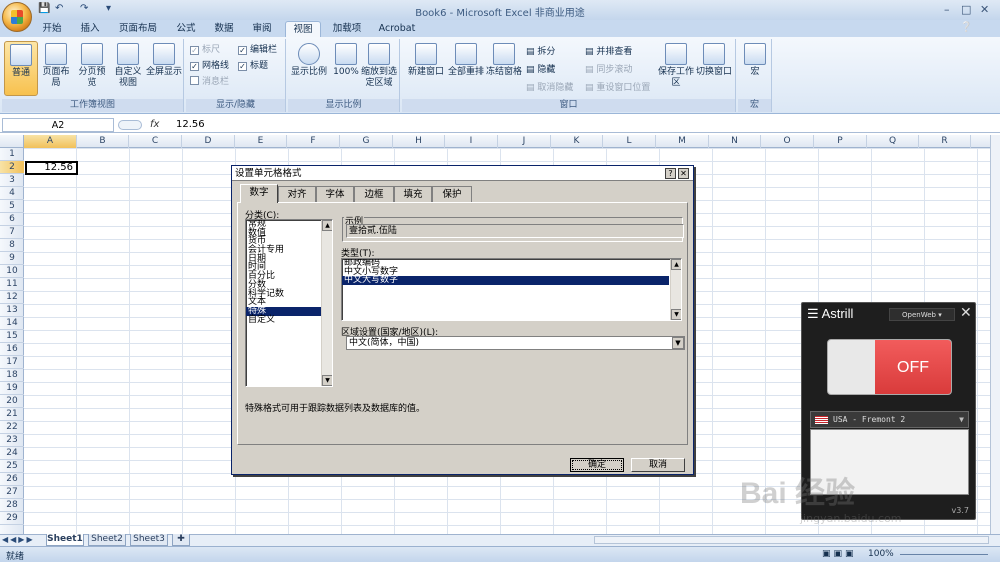  I want to click on sheet-tab-3: Sheet3, so click(149, 540).